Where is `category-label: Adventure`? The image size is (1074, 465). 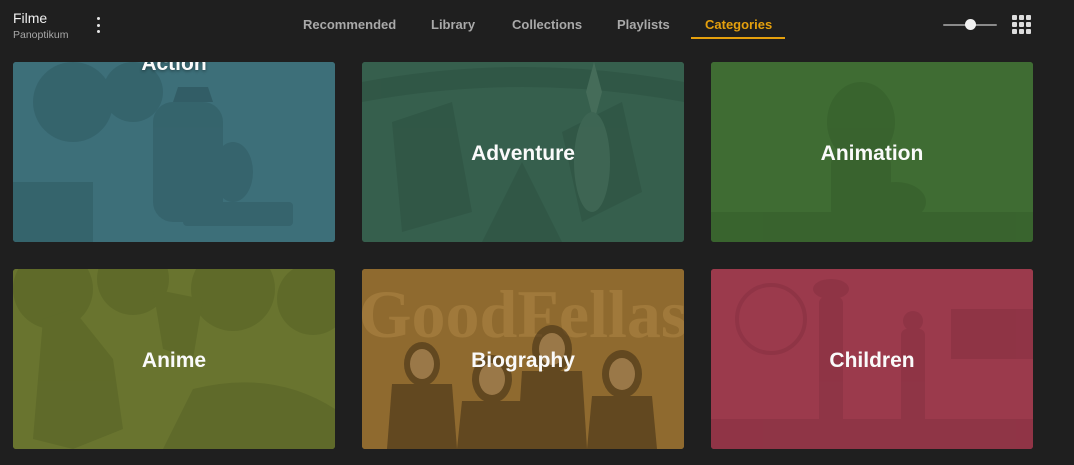 category-label: Adventure is located at coordinates (523, 153).